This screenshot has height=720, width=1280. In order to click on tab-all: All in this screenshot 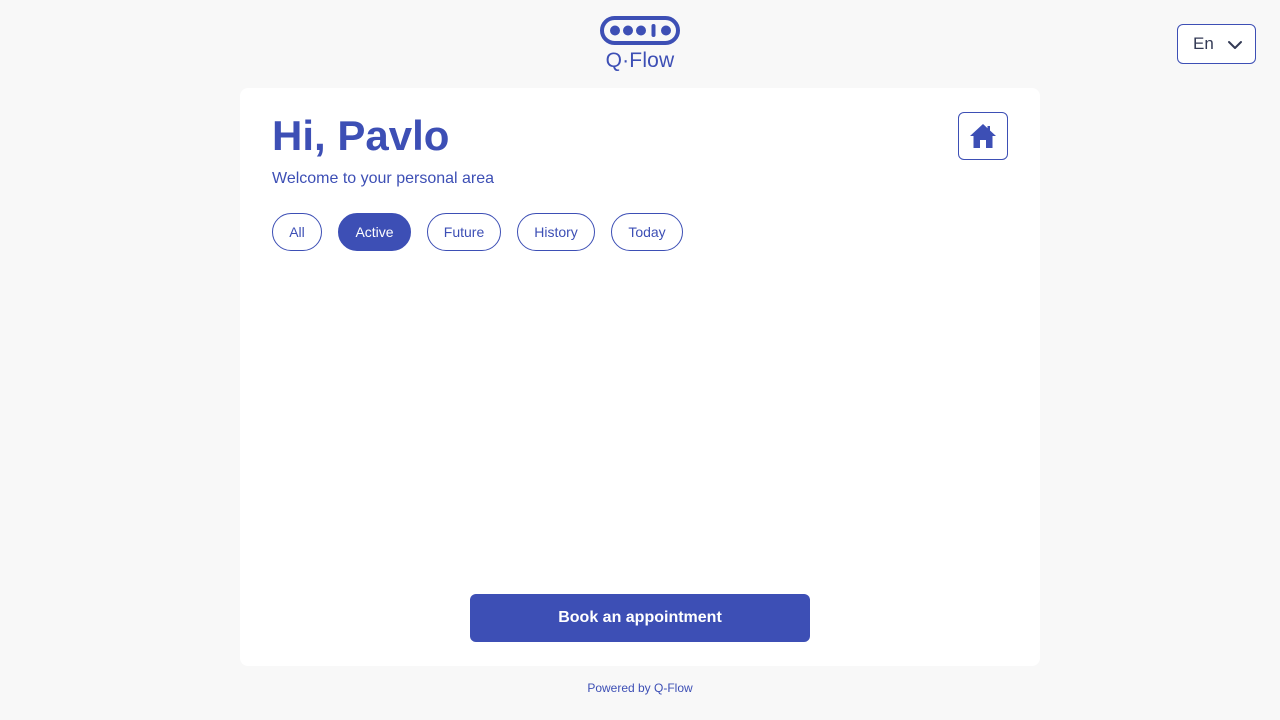, I will do `click(297, 232)`.